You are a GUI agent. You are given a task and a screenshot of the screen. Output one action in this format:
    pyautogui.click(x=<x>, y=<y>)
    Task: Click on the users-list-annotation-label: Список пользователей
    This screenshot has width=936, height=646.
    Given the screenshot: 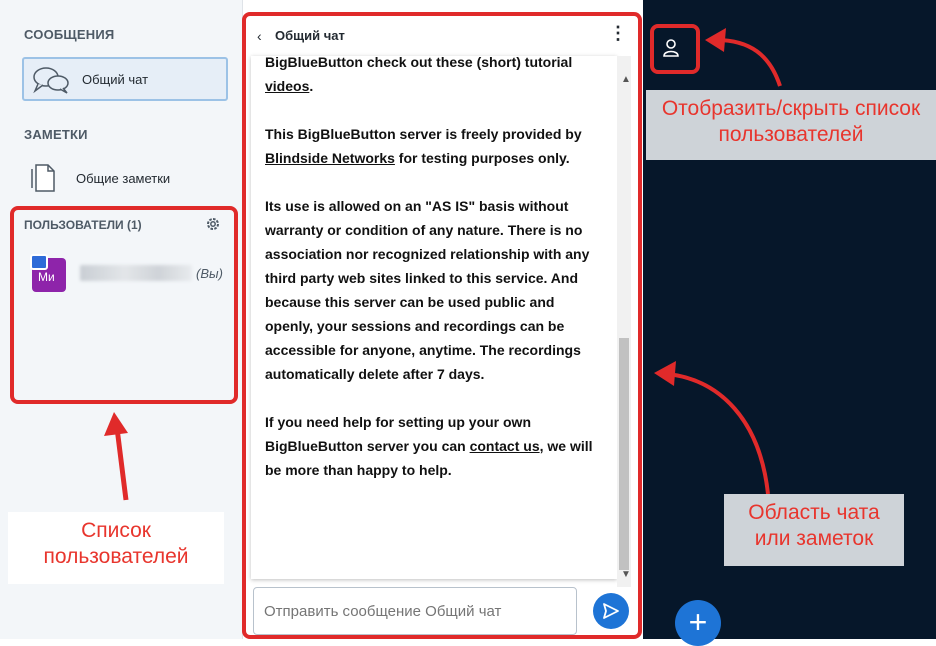 What is the action you would take?
    pyautogui.click(x=116, y=548)
    